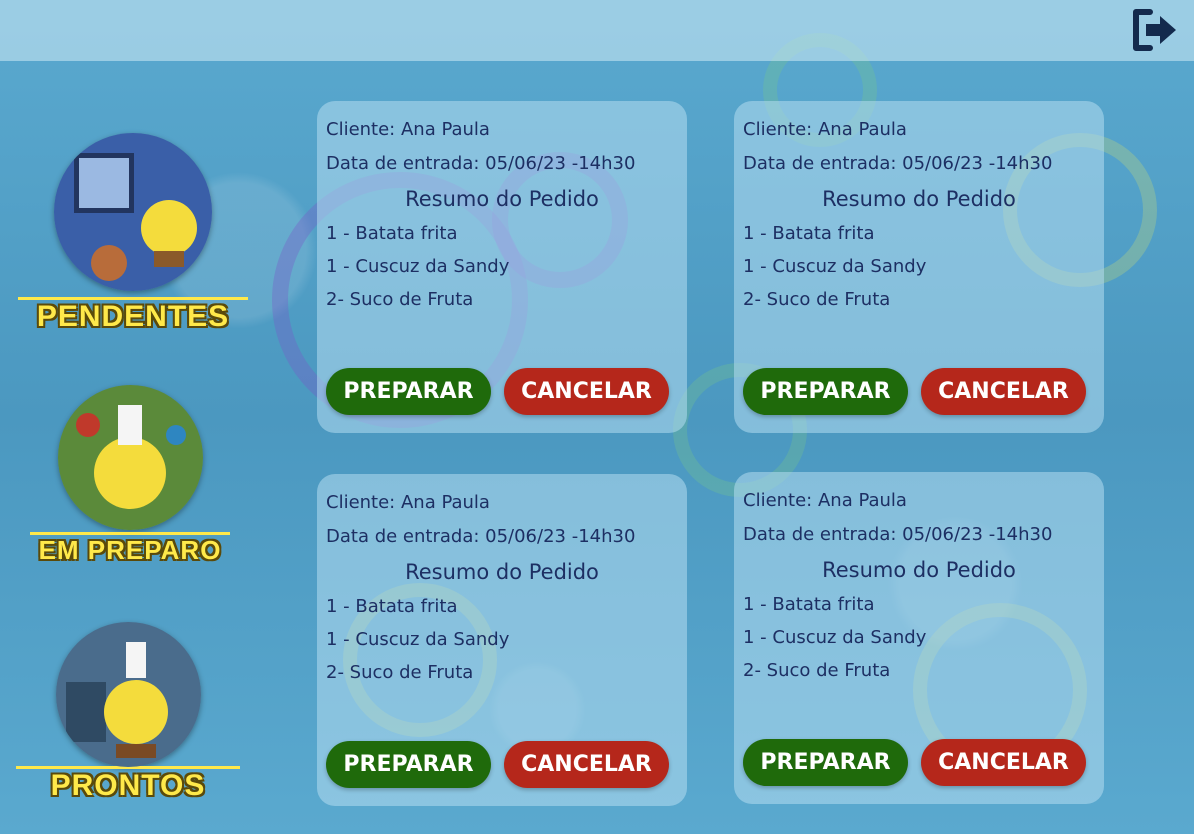  I want to click on sidebar-item-em-preparo: EM PREPARO, so click(130, 475).